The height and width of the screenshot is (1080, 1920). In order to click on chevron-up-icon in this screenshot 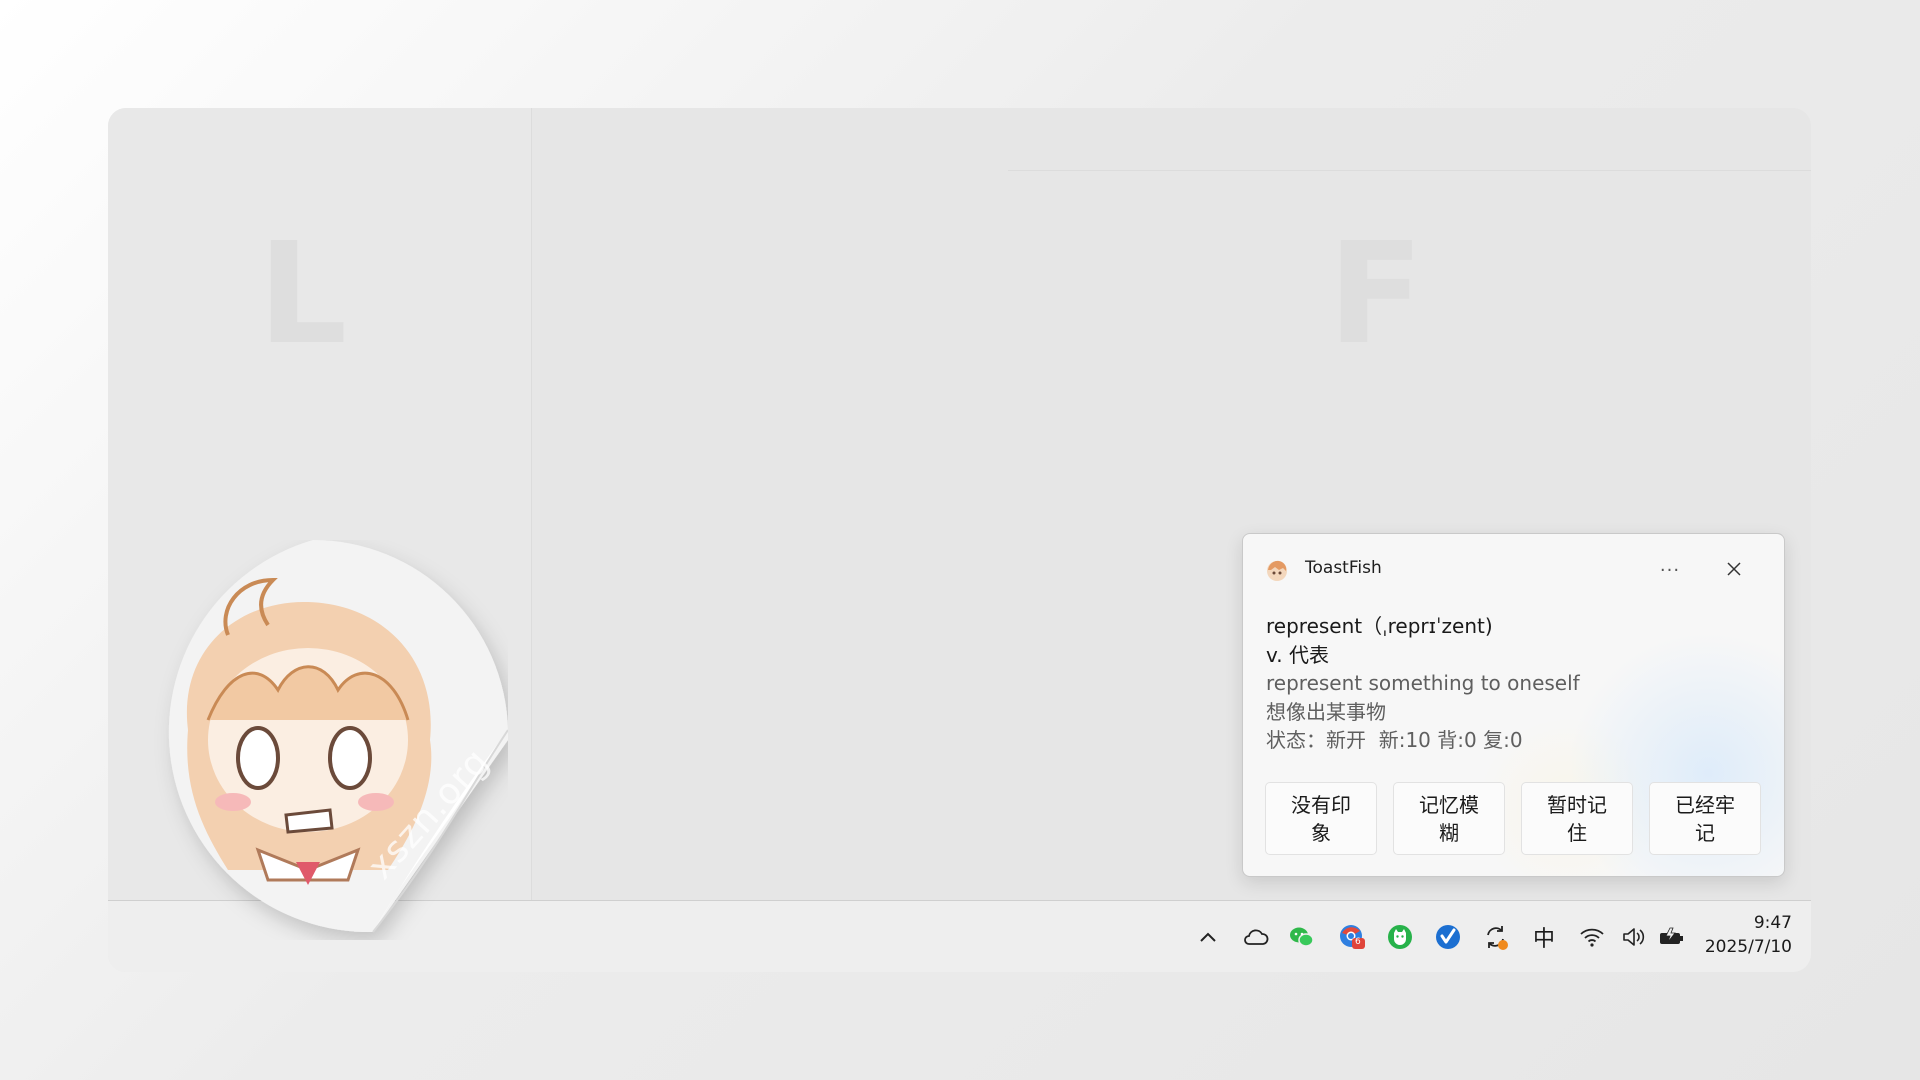, I will do `click(1208, 937)`.